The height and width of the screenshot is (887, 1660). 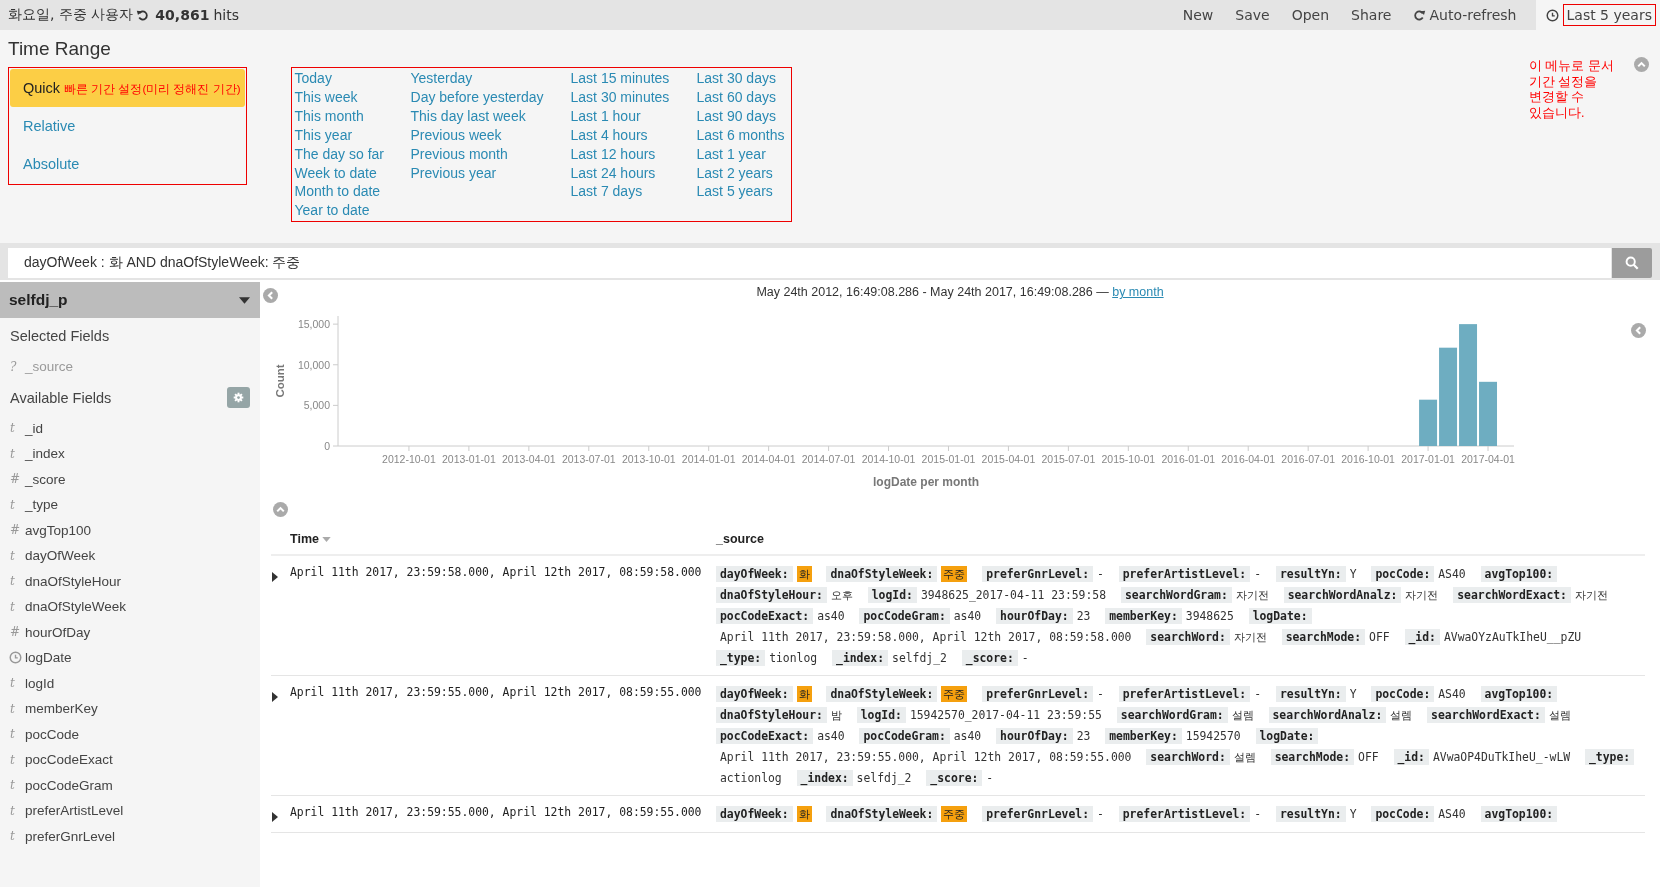 I want to click on field-key: logDate:, so click(x=1287, y=736).